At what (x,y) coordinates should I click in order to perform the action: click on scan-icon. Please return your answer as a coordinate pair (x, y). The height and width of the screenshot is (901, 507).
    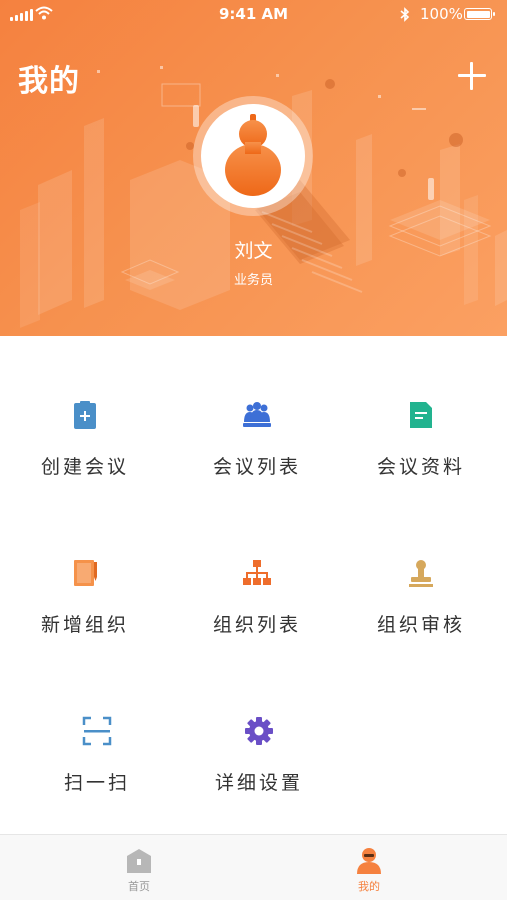
    Looking at the image, I should click on (97, 731).